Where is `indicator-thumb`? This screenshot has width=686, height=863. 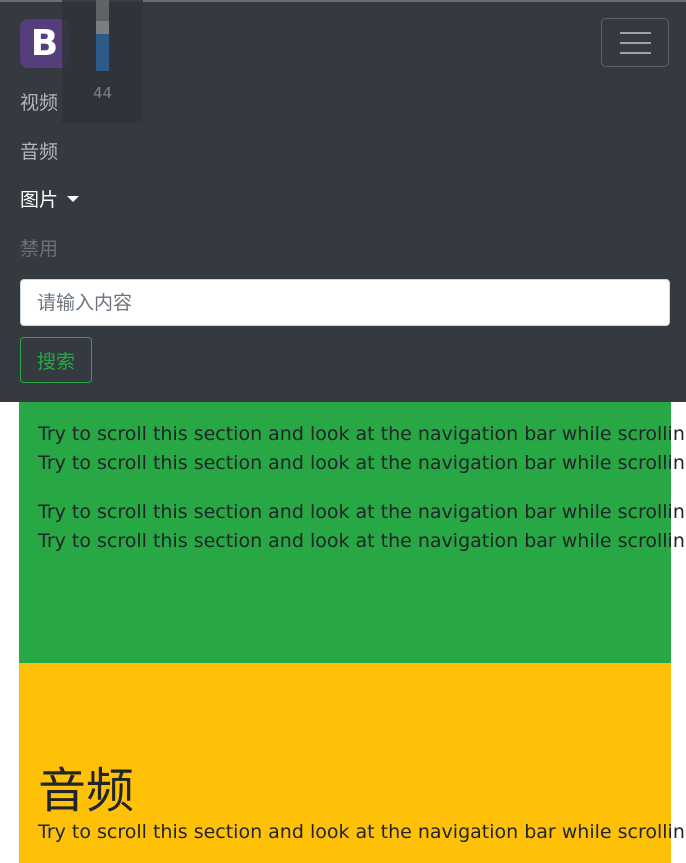 indicator-thumb is located at coordinates (102, 27).